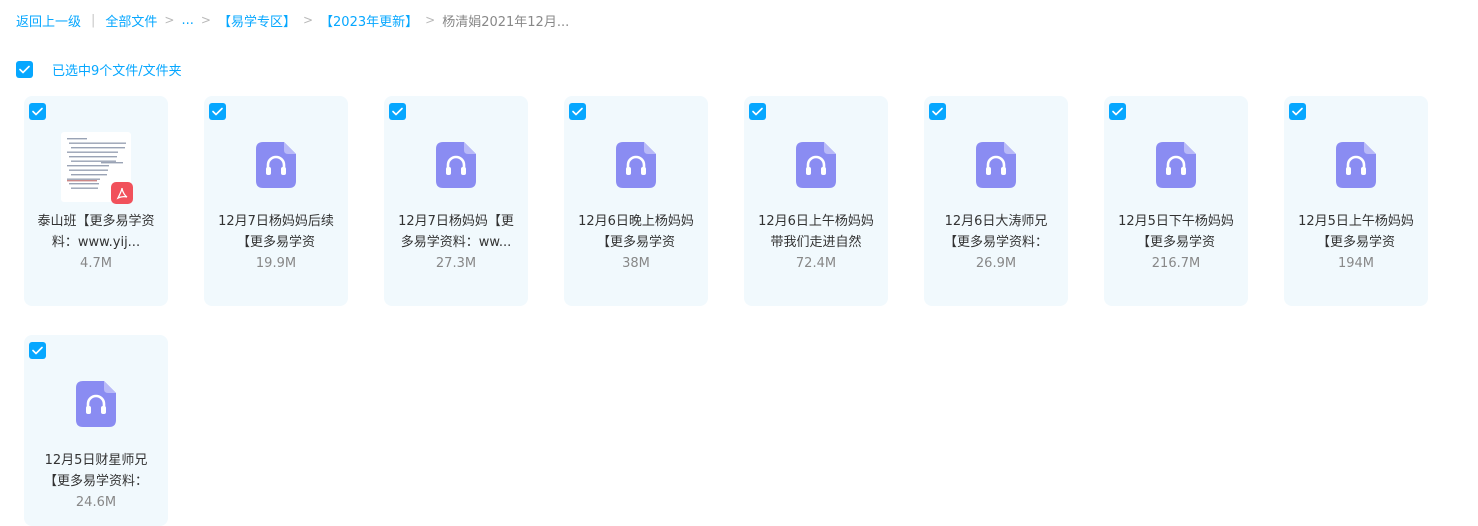  What do you see at coordinates (816, 232) in the screenshot?
I see `file-name: 12月6日上午杨妈妈带我们走进自然` at bounding box center [816, 232].